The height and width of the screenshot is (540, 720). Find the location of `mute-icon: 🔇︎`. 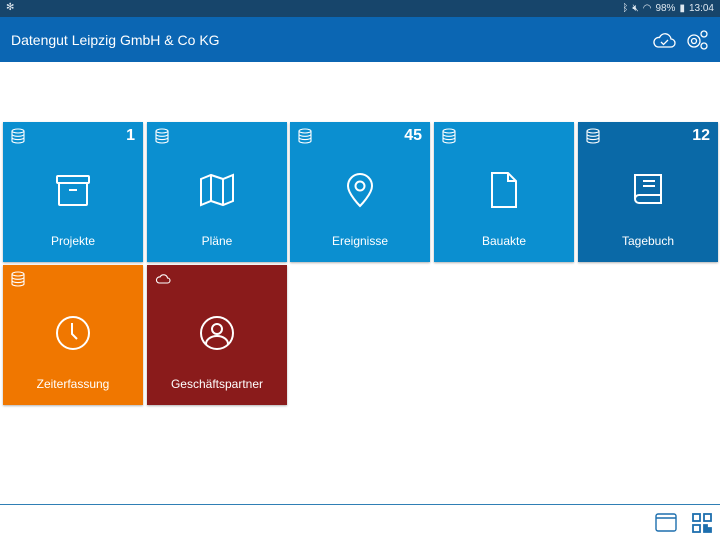

mute-icon: 🔇︎ is located at coordinates (635, 8).